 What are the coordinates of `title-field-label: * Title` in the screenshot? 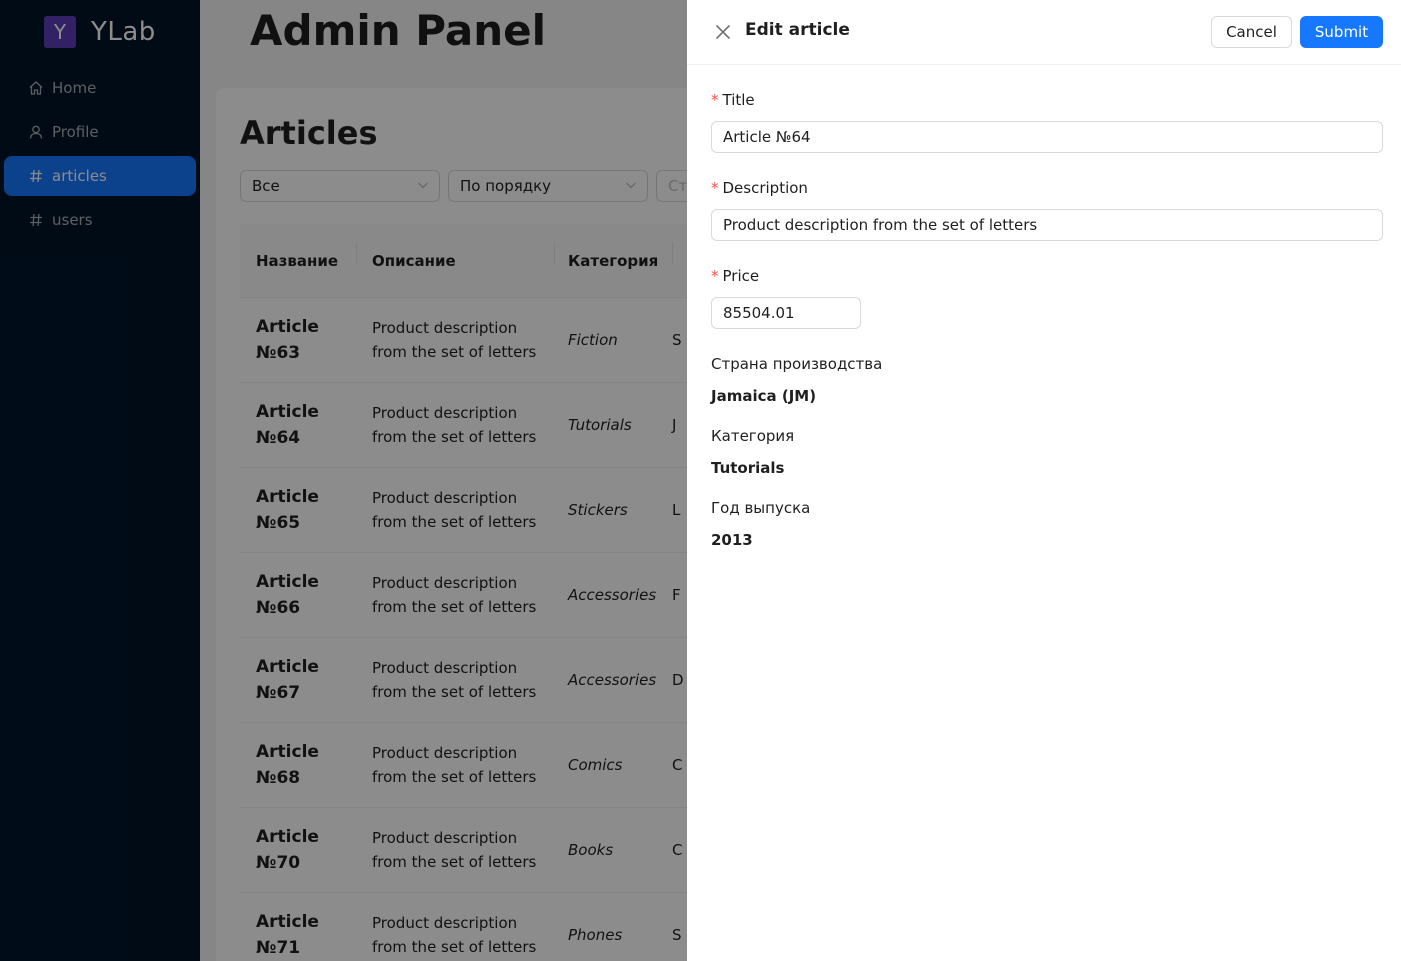 It's located at (733, 100).